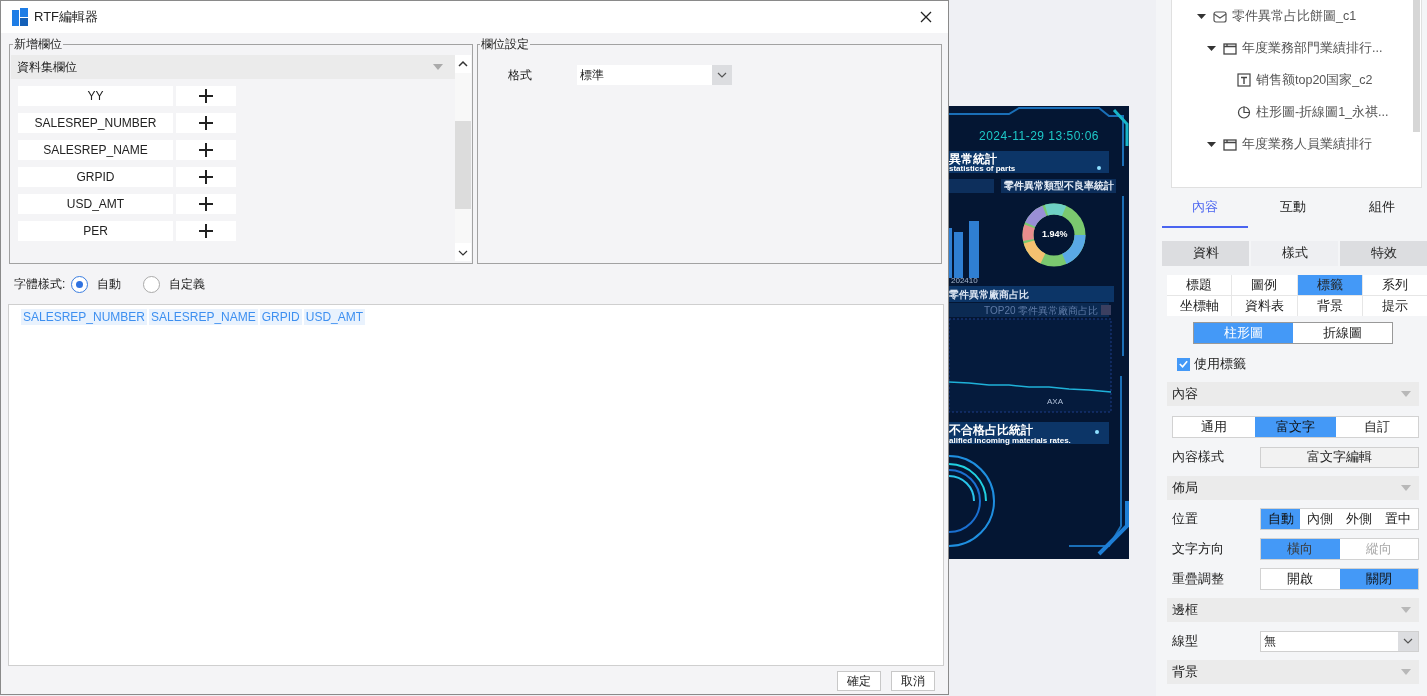 This screenshot has width=1427, height=696. I want to click on panel-tab: 互動, so click(1293, 208).